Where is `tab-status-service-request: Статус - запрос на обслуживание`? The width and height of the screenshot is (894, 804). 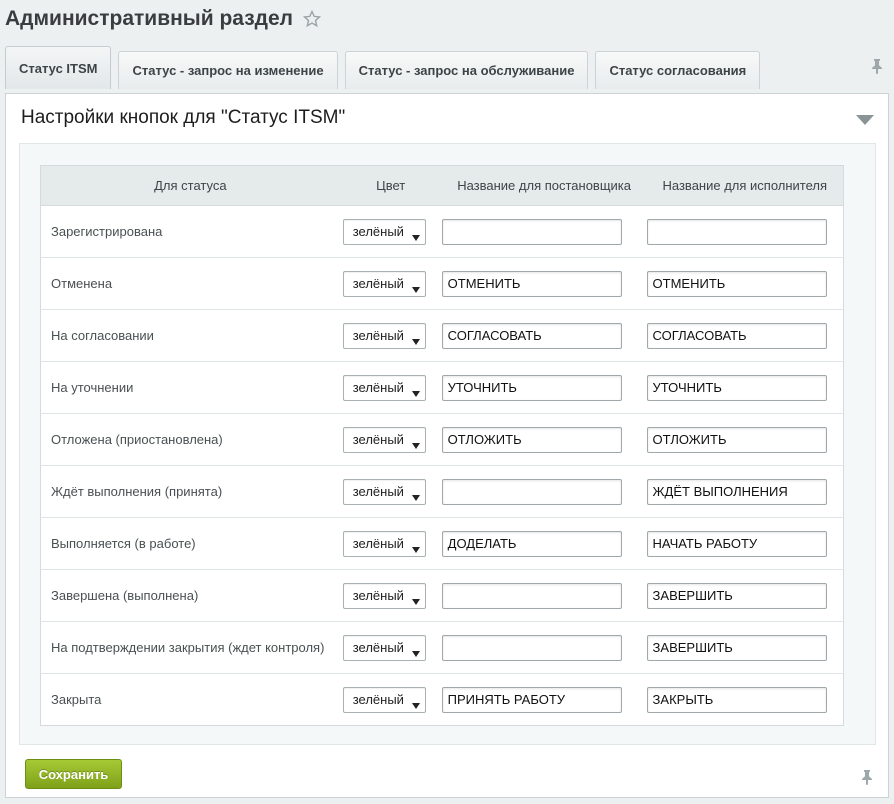
tab-status-service-request: Статус - запрос на обслуживание is located at coordinates (466, 70).